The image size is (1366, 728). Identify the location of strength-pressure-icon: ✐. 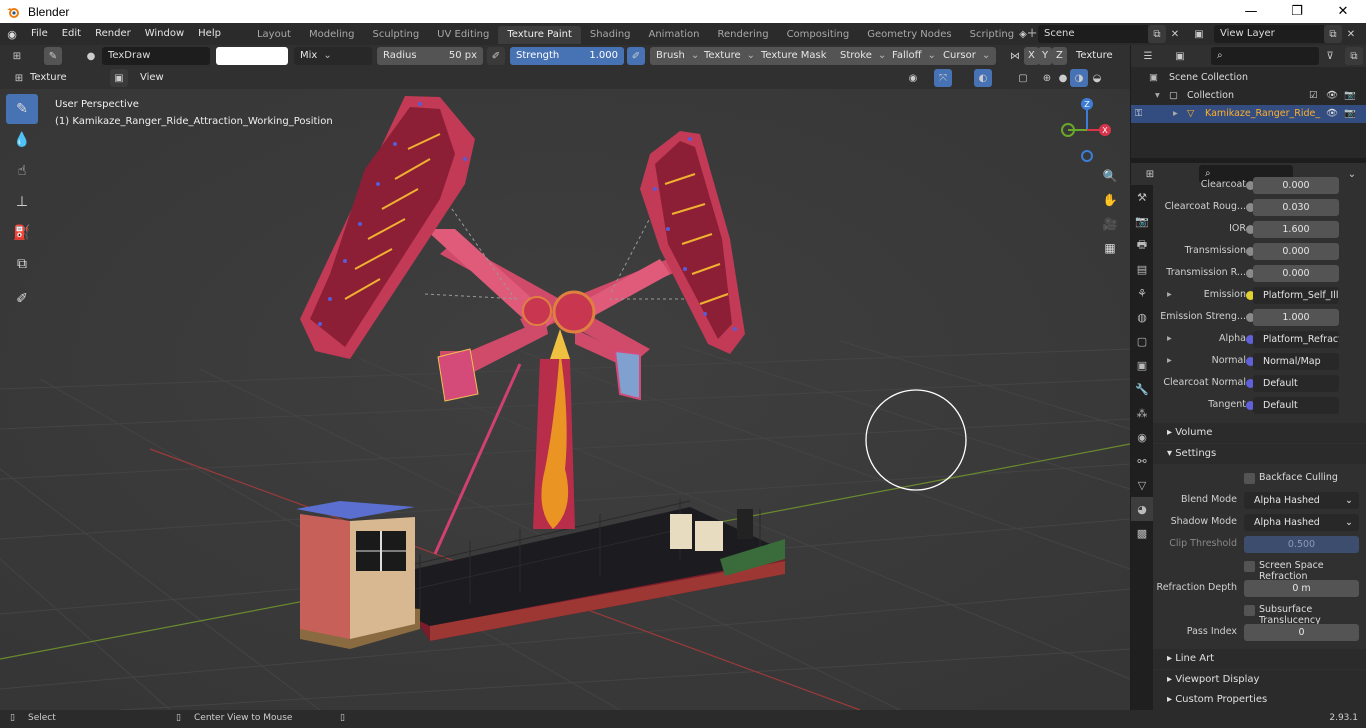
(636, 56).